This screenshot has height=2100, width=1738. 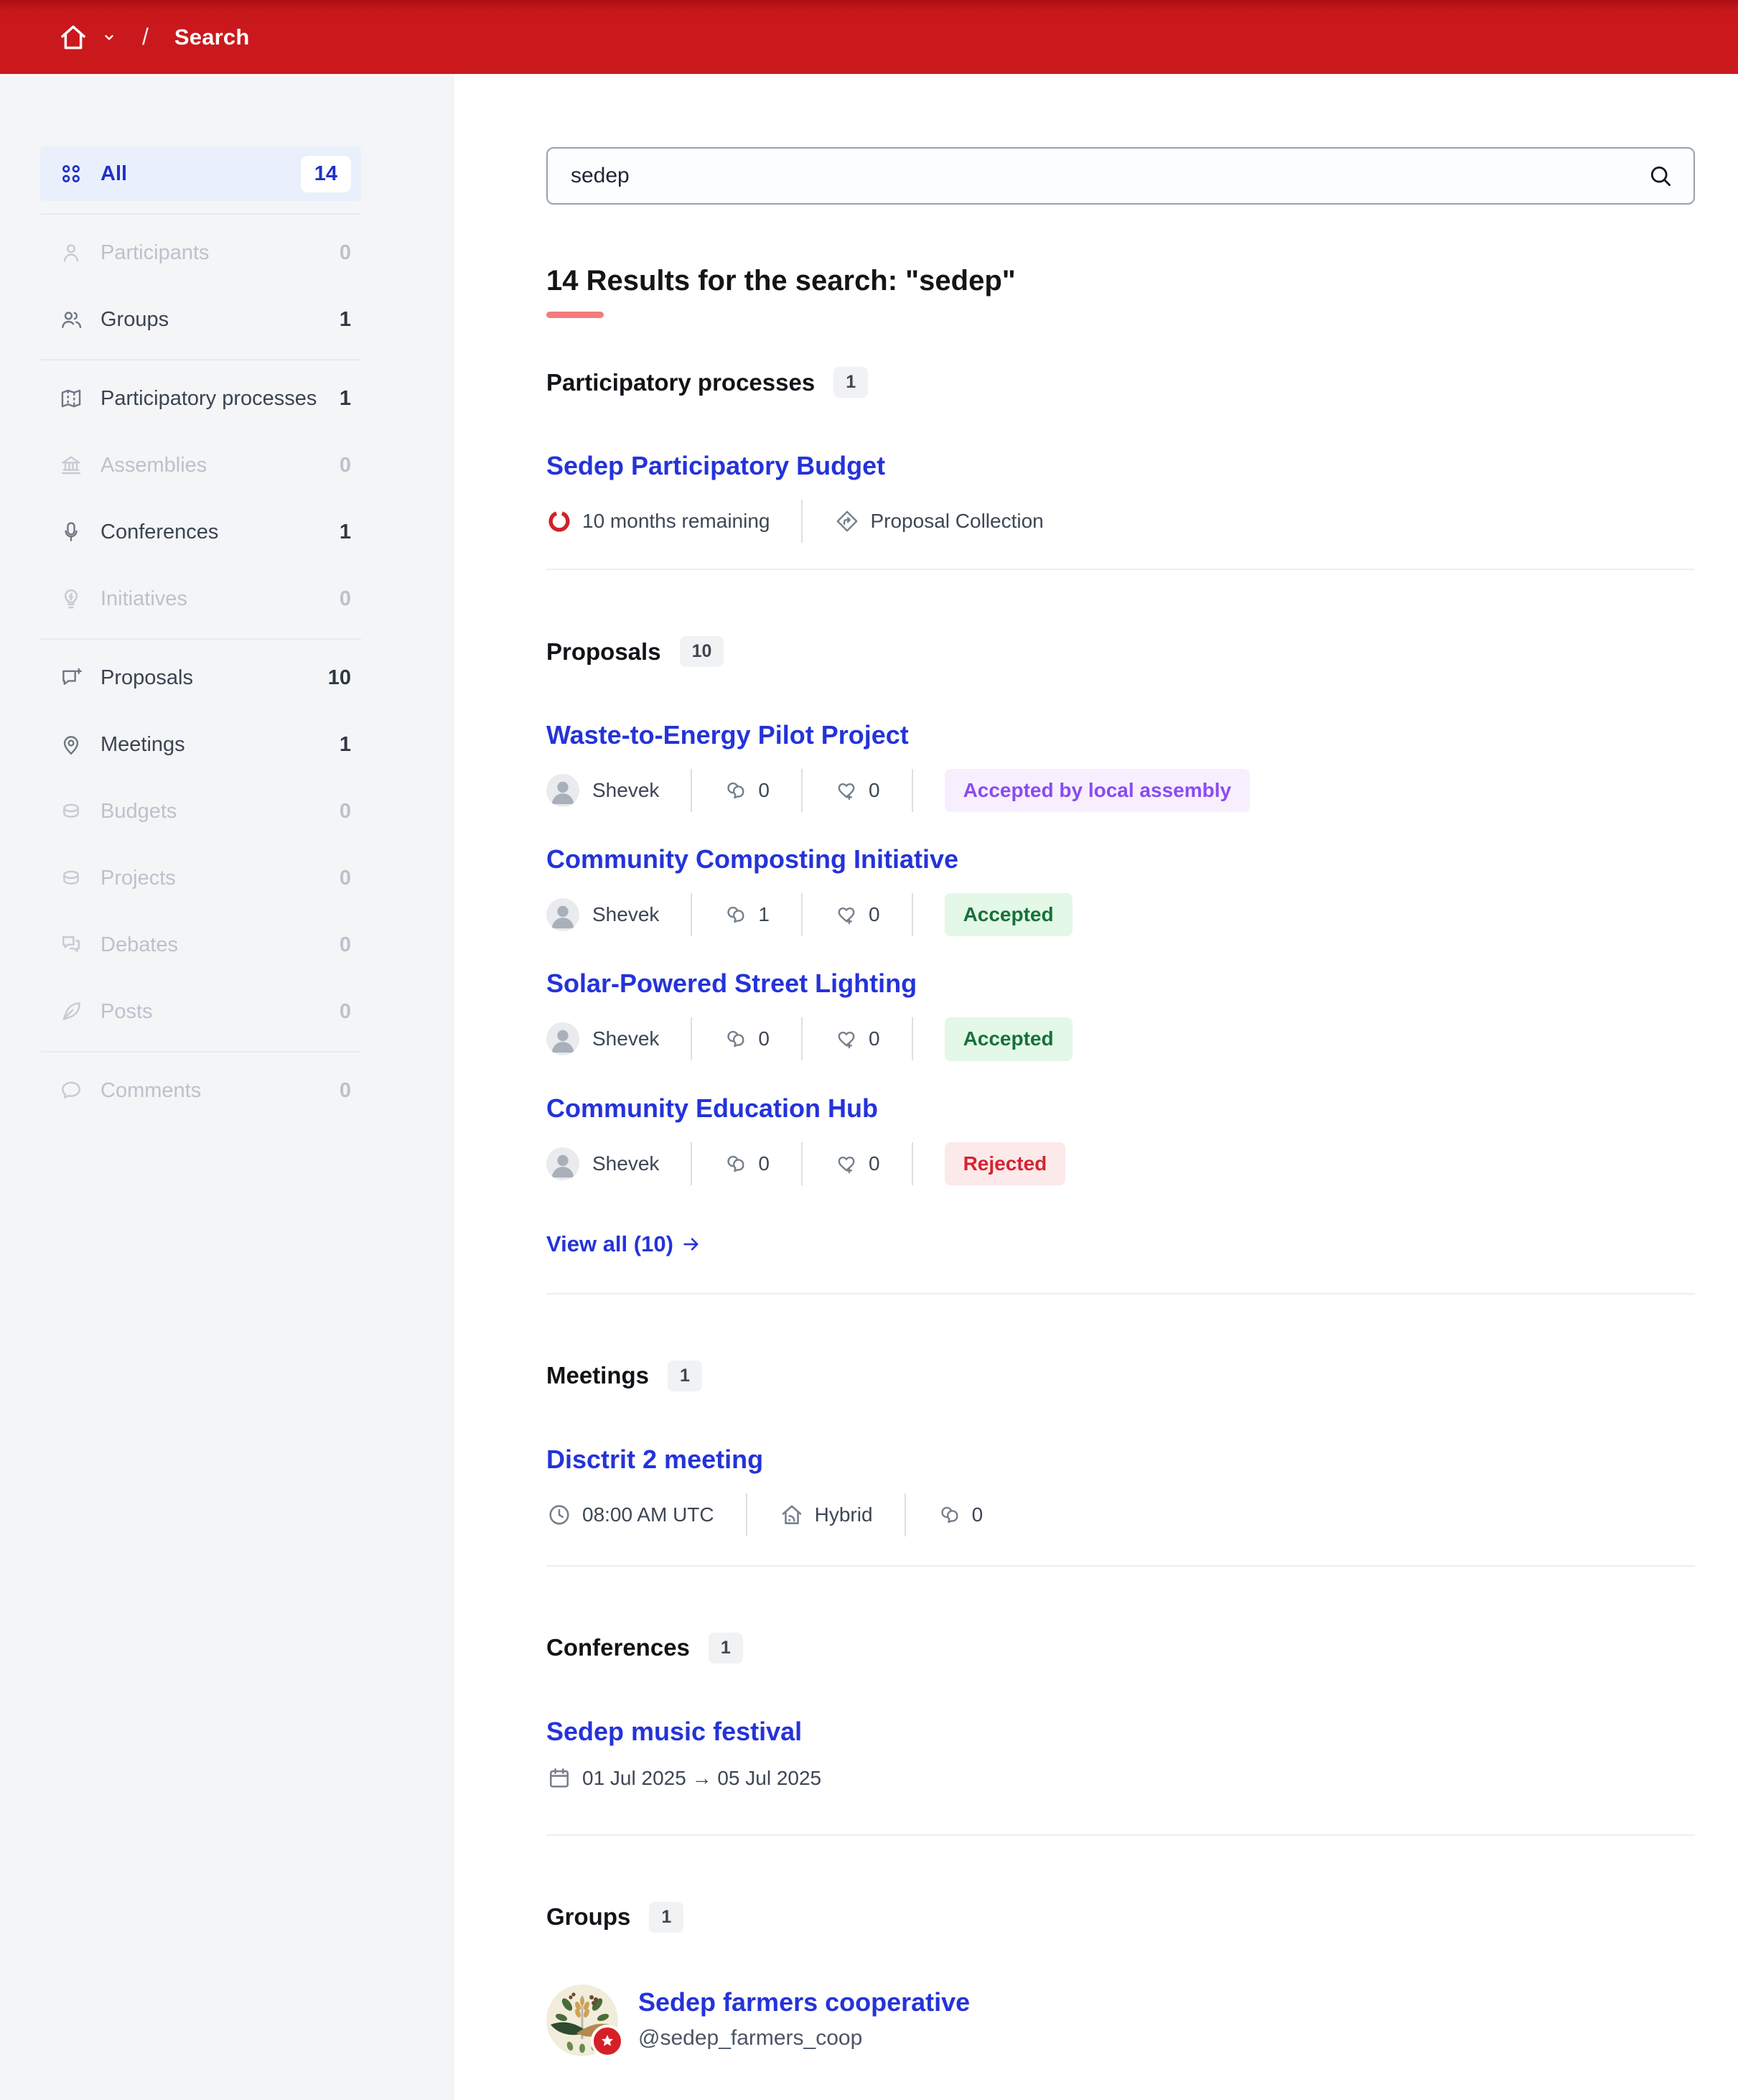 What do you see at coordinates (752, 859) in the screenshot?
I see `proposal-link: Community Composting Initiative` at bounding box center [752, 859].